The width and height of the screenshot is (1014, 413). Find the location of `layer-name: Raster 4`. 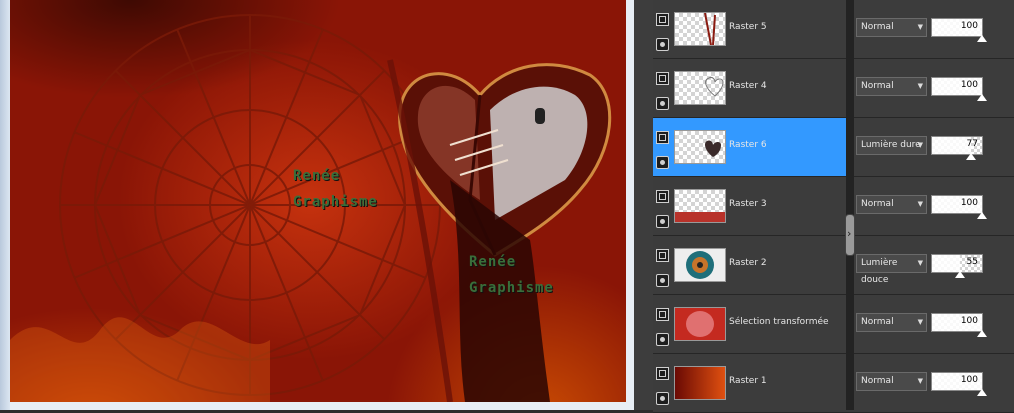

layer-name: Raster 4 is located at coordinates (748, 86).